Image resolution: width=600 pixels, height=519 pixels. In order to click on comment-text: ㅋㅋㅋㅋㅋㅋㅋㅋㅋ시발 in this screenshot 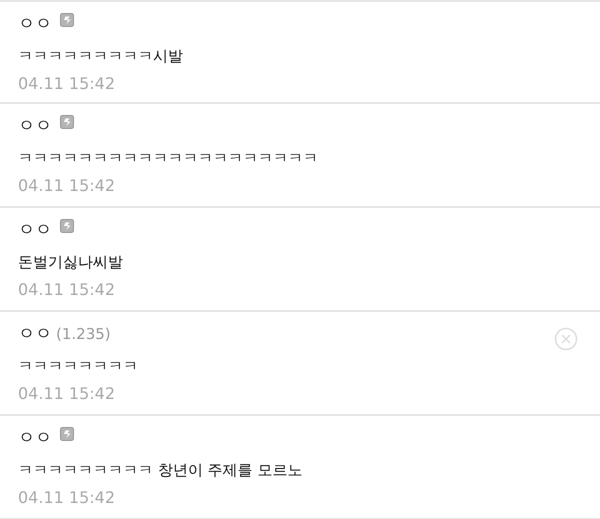, I will do `click(101, 56)`.